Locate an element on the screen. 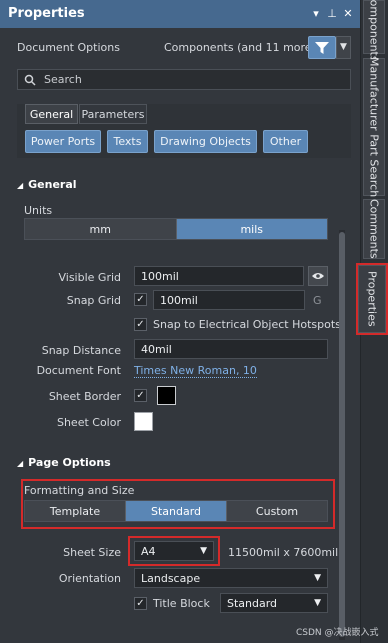  snap-distance-label: Snap Distance is located at coordinates (81, 350).